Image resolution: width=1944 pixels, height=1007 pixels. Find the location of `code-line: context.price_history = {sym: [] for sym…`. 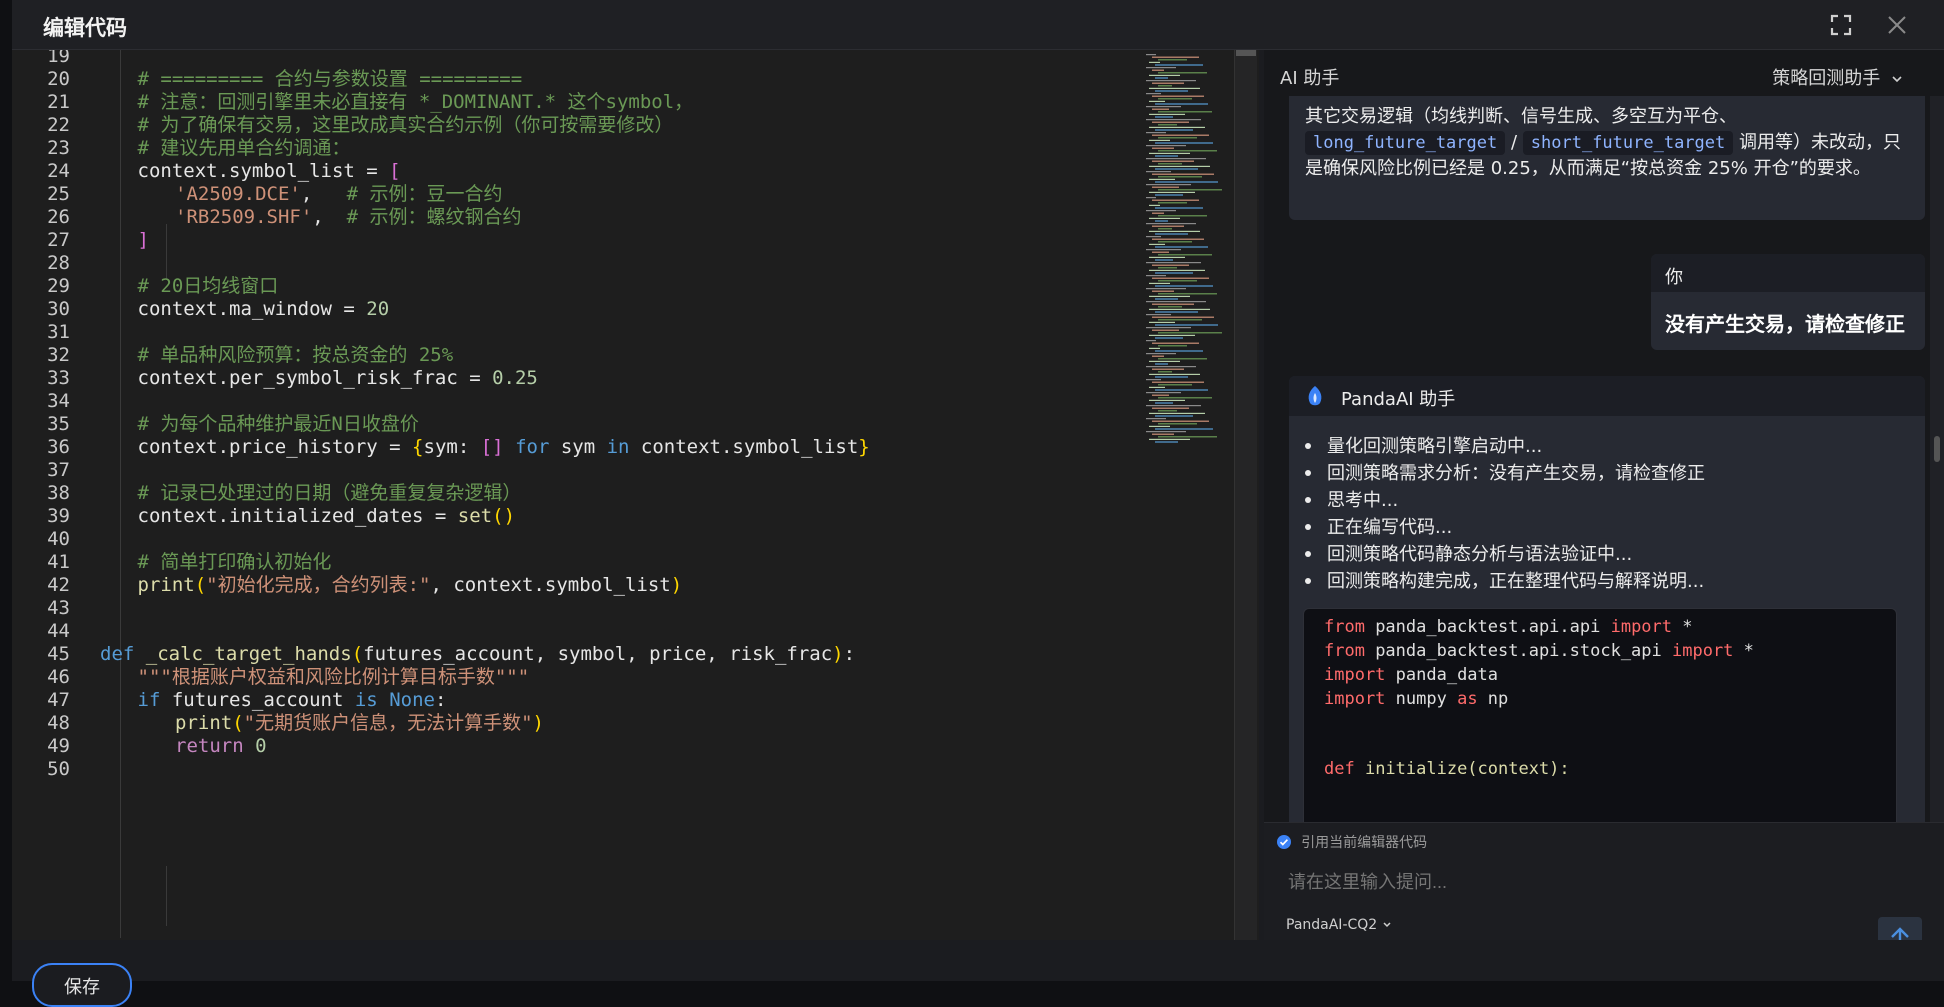

code-line: context.price_history = {sym: [] for sym… is located at coordinates (504, 447).